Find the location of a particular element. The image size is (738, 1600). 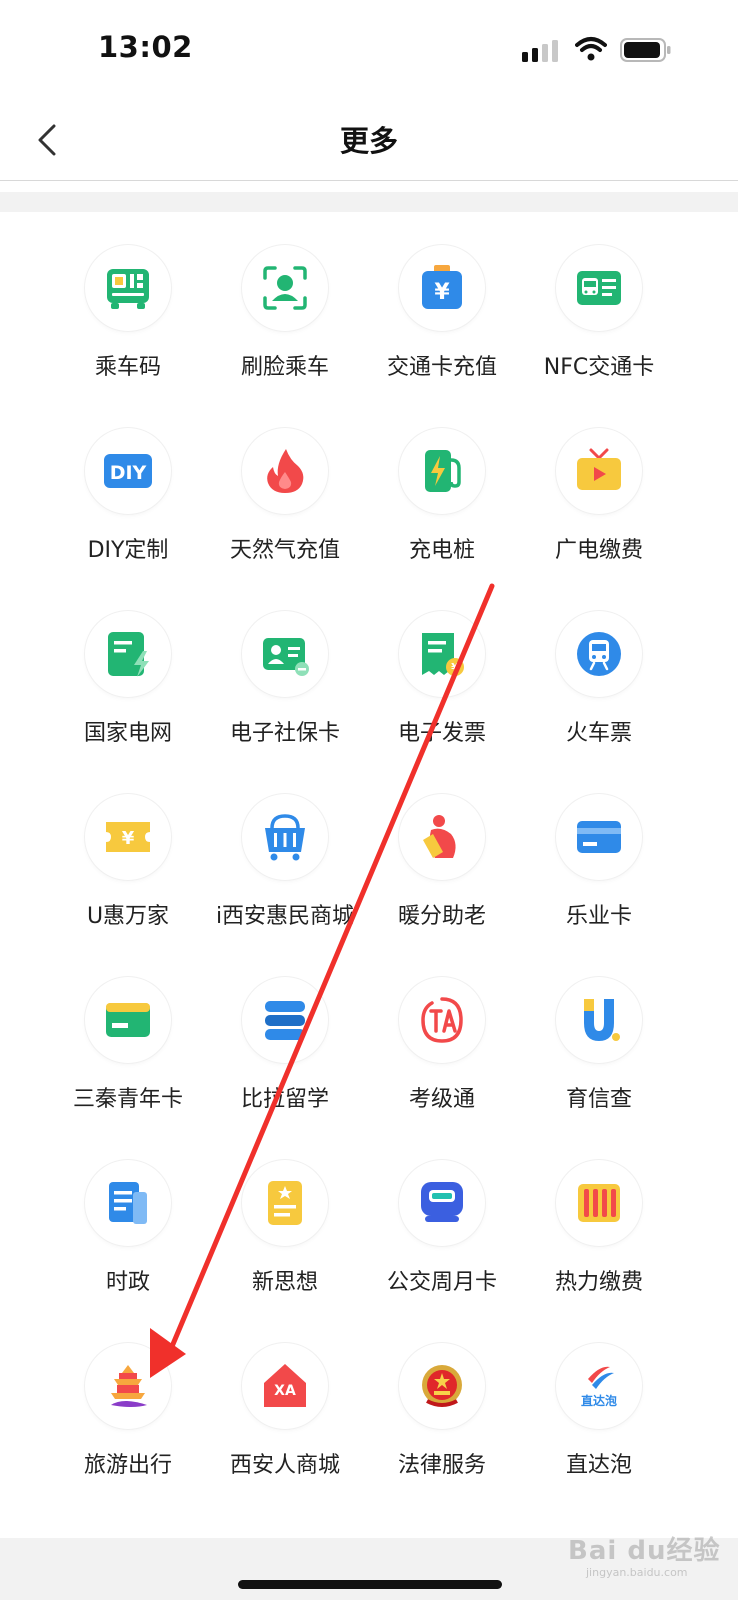

service-label: 电子社保卡 is located at coordinates (284, 733).